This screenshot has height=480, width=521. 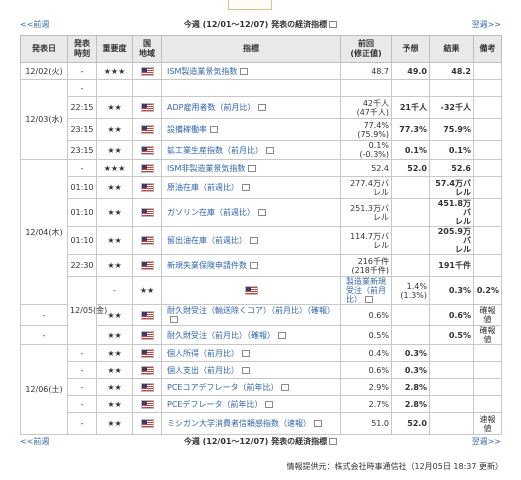 I want to click on indicator-link: 耐久財受注（前月比）（確報）, so click(x=221, y=335).